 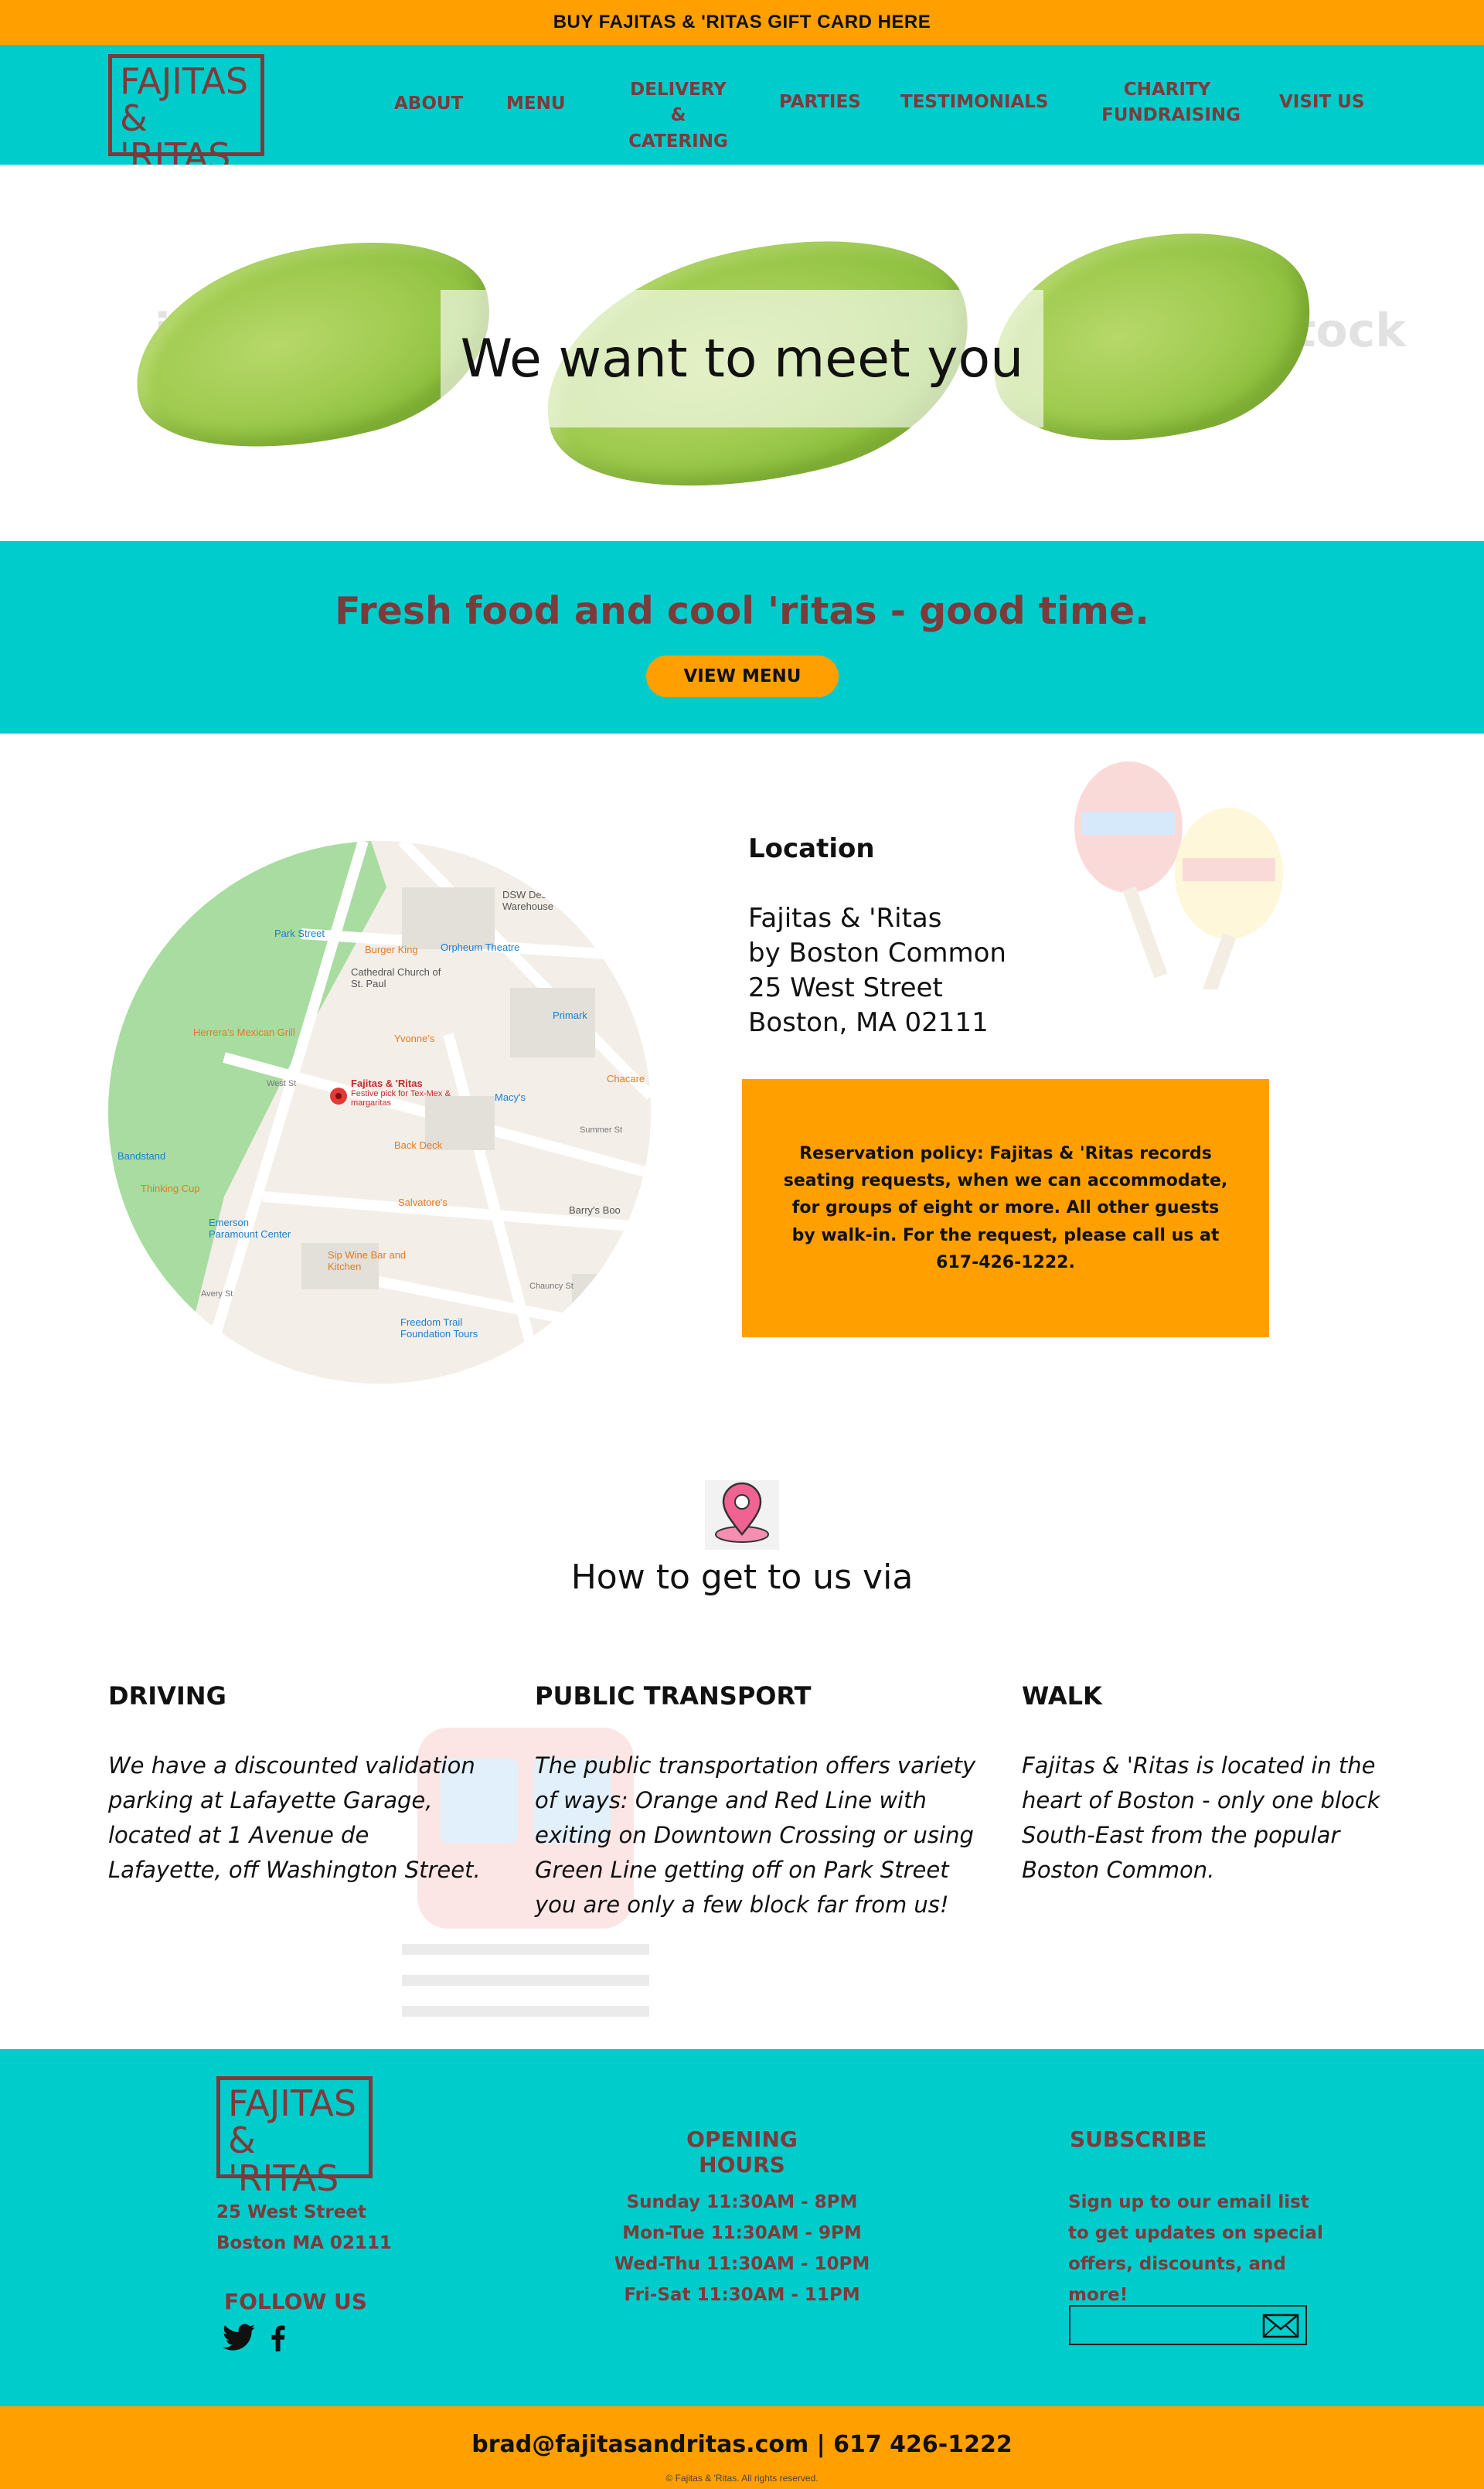 I want to click on subscribe-line: Sign up to our email list, so click(x=1188, y=2202).